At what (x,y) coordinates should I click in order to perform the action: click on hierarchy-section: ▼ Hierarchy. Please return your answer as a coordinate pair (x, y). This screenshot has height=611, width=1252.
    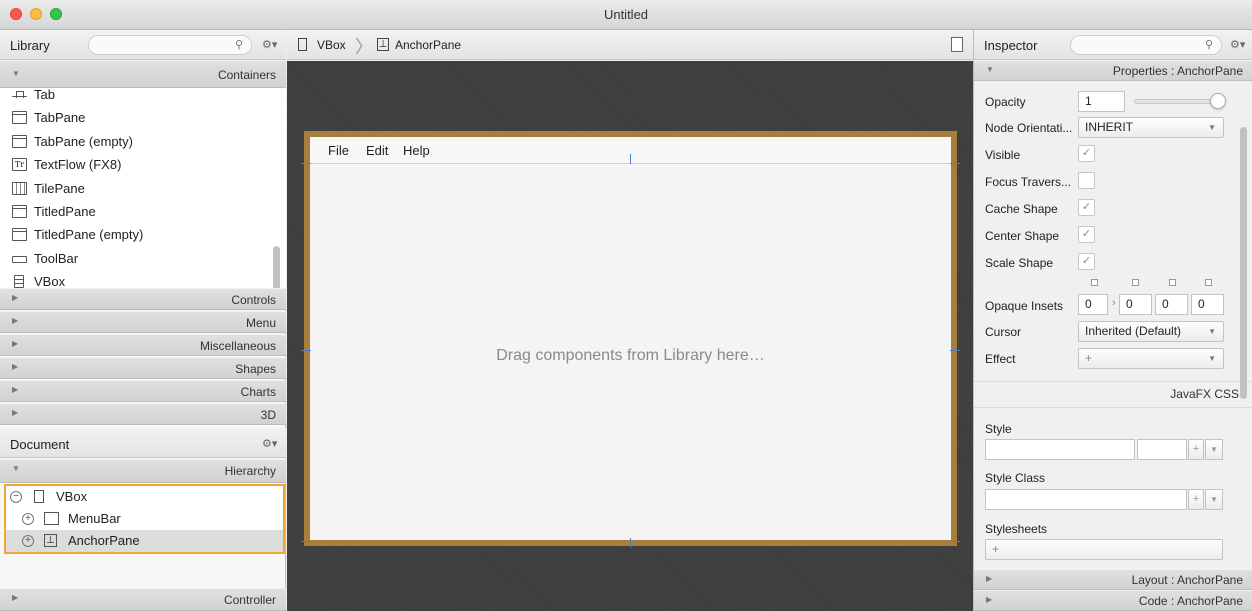
    Looking at the image, I should click on (143, 471).